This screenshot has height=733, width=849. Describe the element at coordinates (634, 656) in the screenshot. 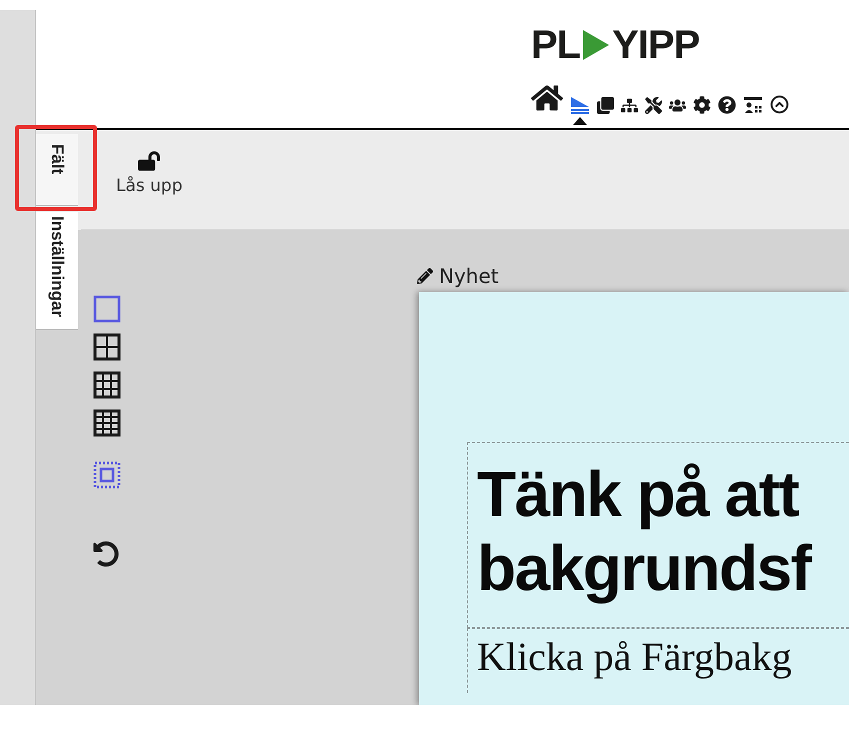

I see `slide-body-text: Klicka på Färgbakg` at that location.